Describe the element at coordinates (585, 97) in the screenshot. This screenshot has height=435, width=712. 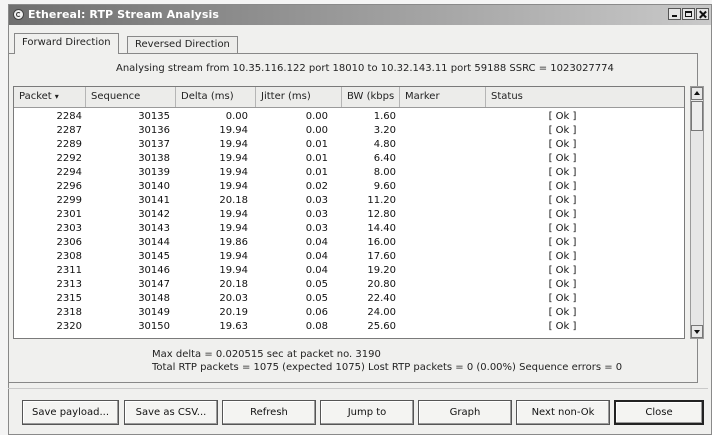
I see `column-header-status: Status` at that location.